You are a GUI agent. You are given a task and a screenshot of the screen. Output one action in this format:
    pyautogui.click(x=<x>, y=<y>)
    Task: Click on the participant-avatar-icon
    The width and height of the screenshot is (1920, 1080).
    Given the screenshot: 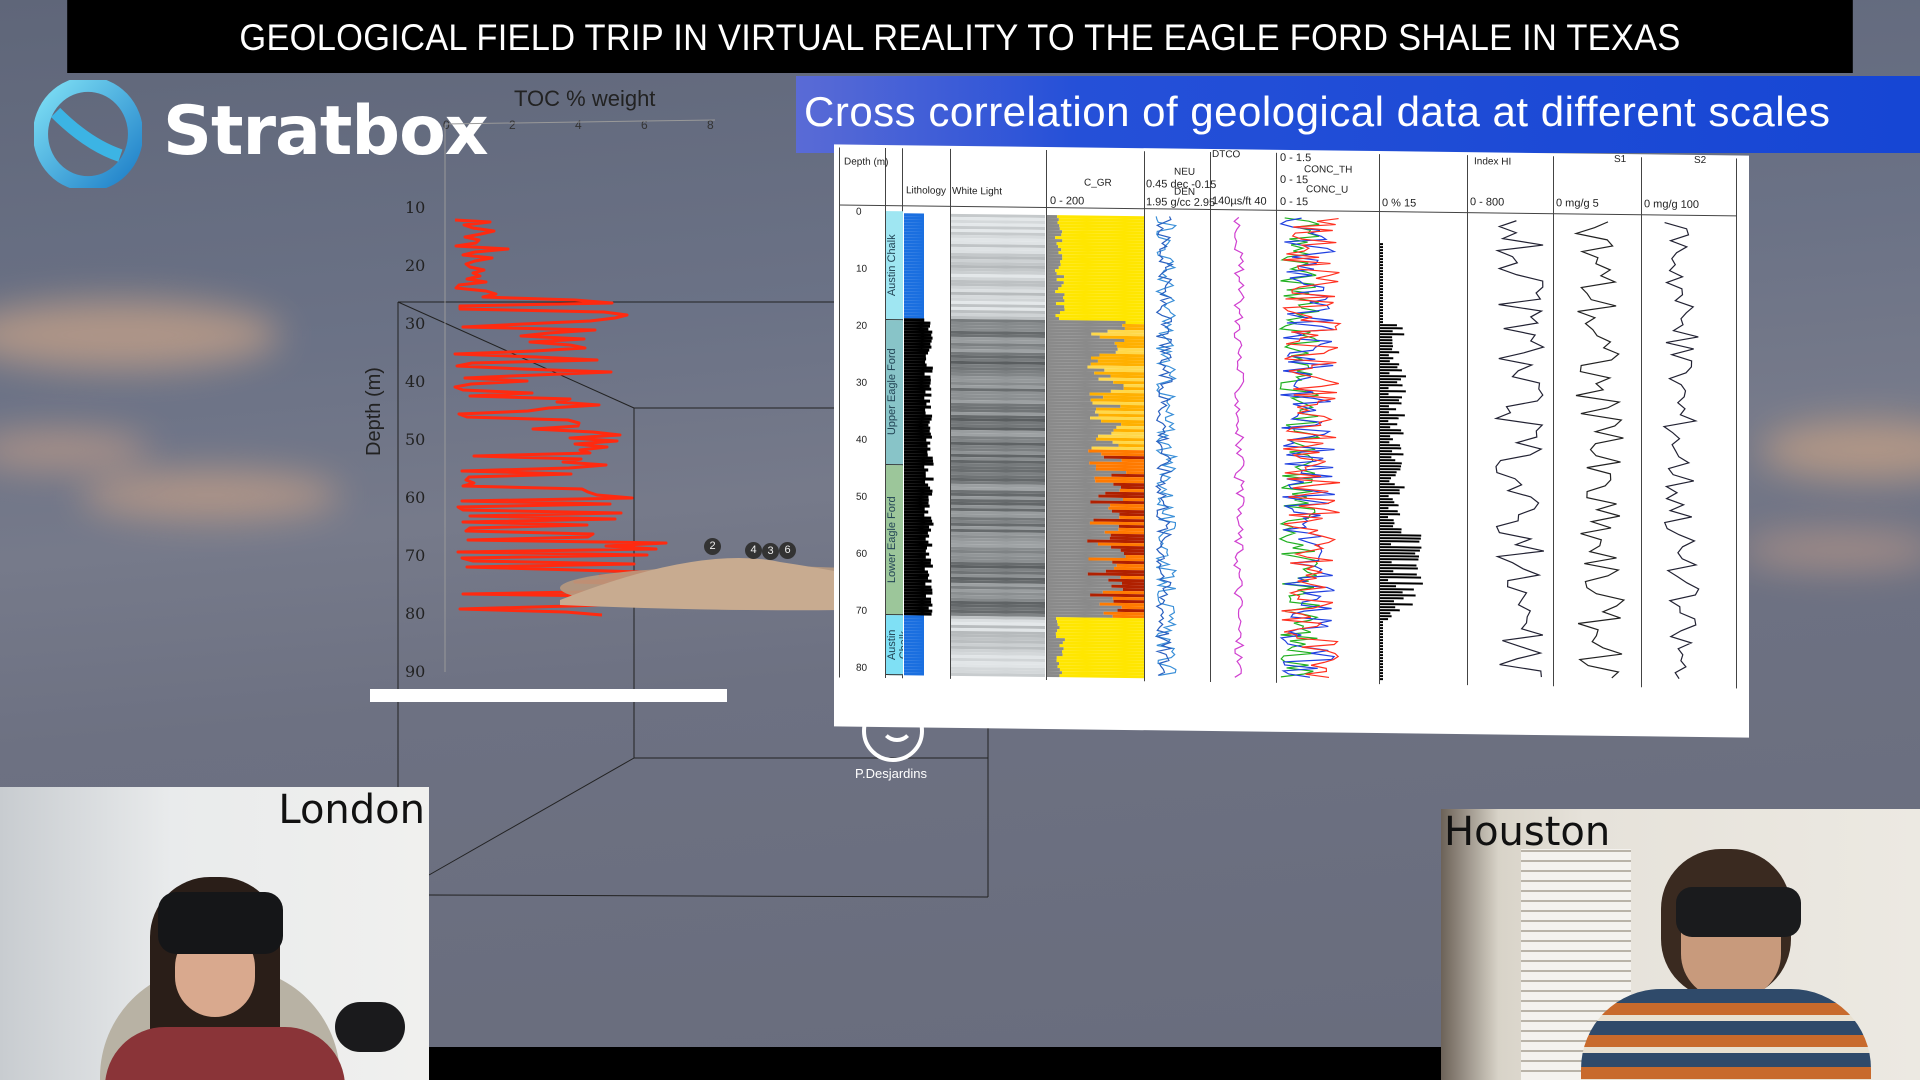 What is the action you would take?
    pyautogui.click(x=893, y=731)
    